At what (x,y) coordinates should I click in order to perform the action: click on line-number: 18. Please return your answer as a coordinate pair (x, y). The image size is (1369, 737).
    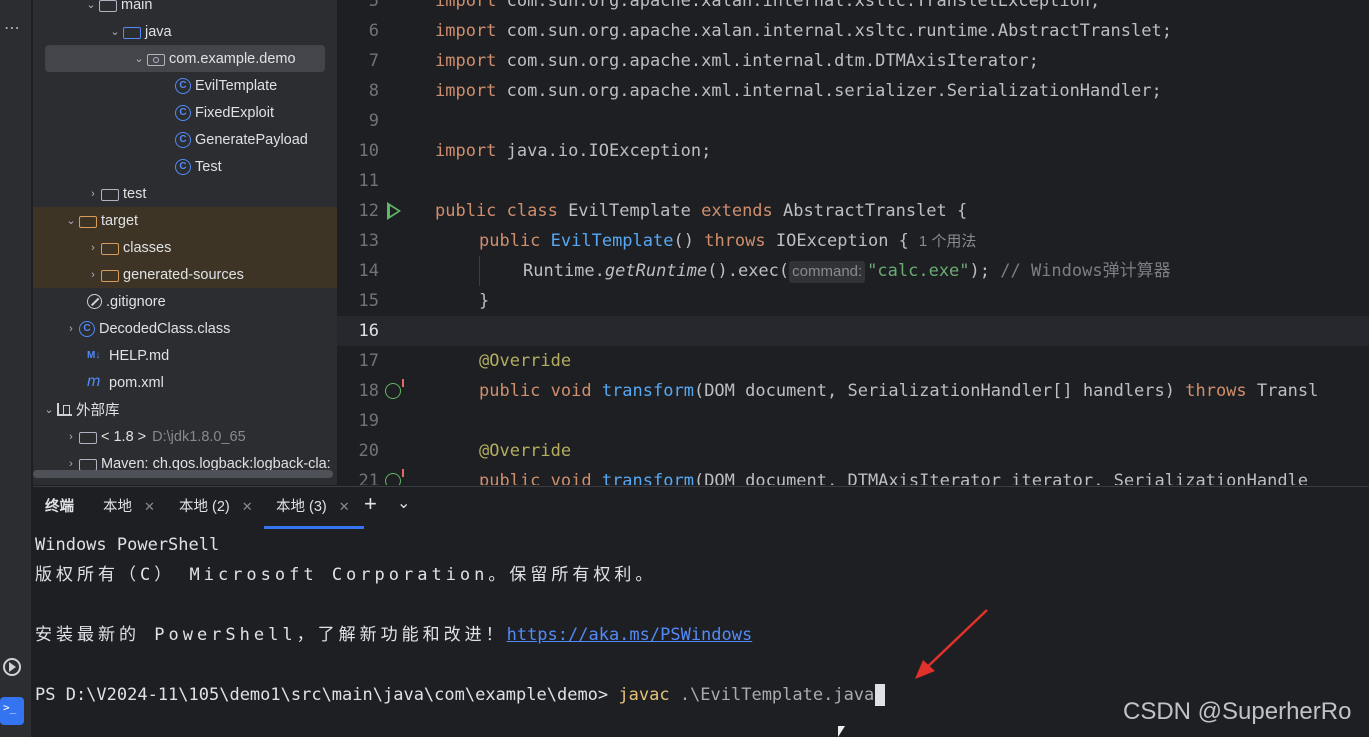
    Looking at the image, I should click on (368, 391).